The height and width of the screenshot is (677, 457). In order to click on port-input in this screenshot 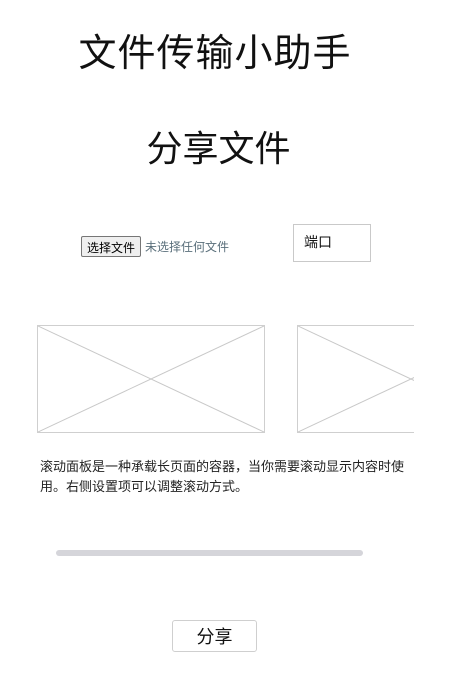, I will do `click(332, 243)`.